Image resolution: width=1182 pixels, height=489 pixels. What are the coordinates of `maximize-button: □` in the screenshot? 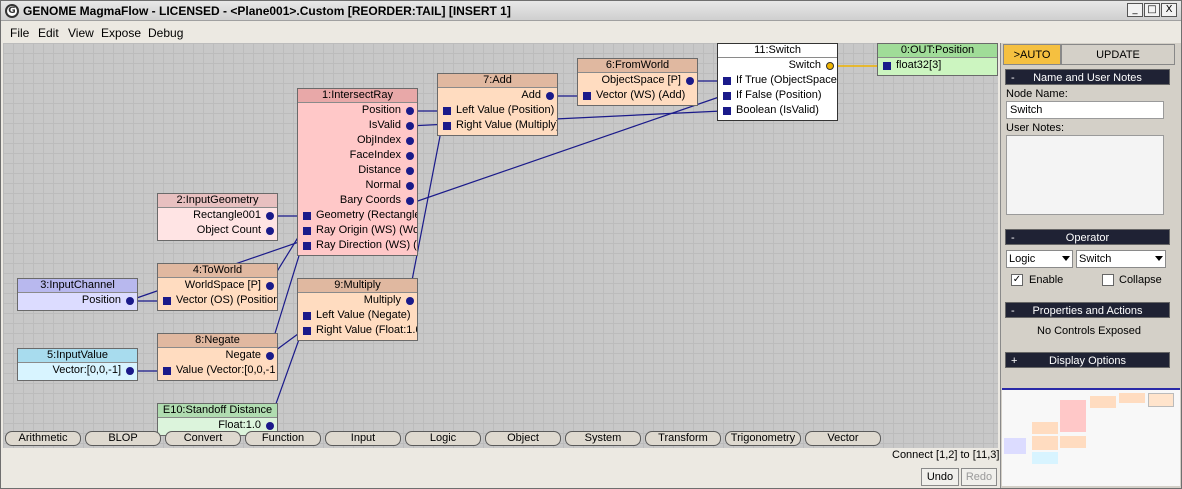 It's located at (1152, 10).